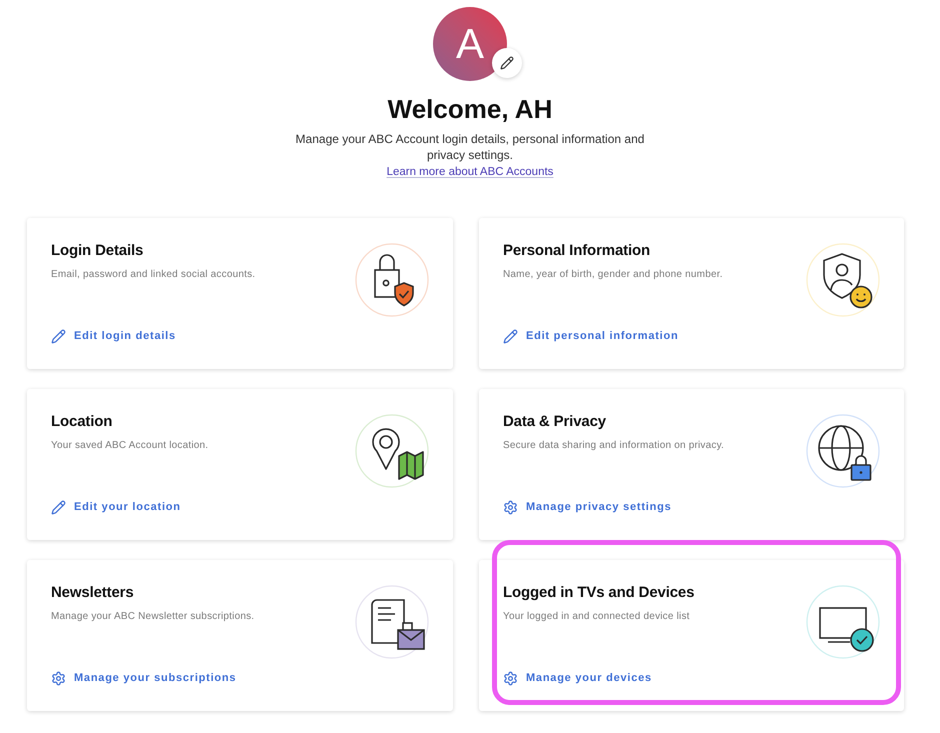  What do you see at coordinates (613, 275) in the screenshot?
I see `card-description: Name, year of birth, gender and phone number.` at bounding box center [613, 275].